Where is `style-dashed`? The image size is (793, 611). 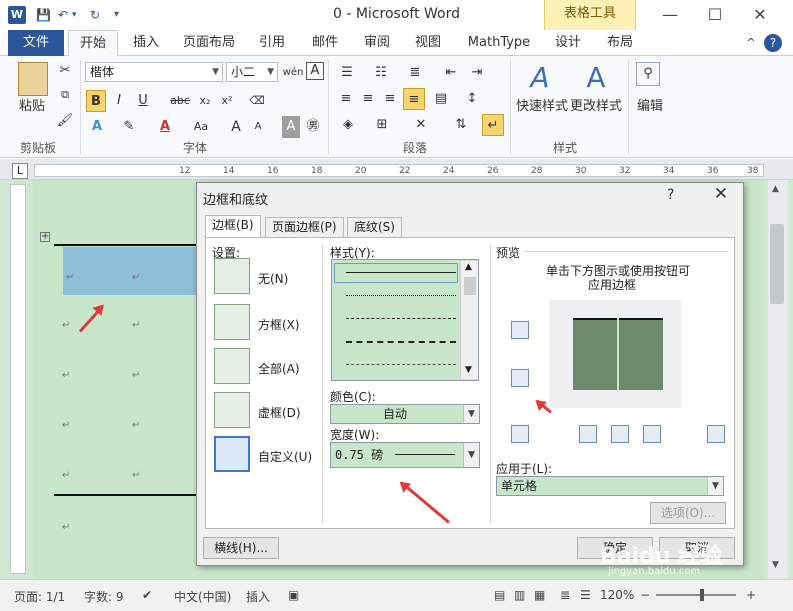 style-dashed is located at coordinates (401, 342).